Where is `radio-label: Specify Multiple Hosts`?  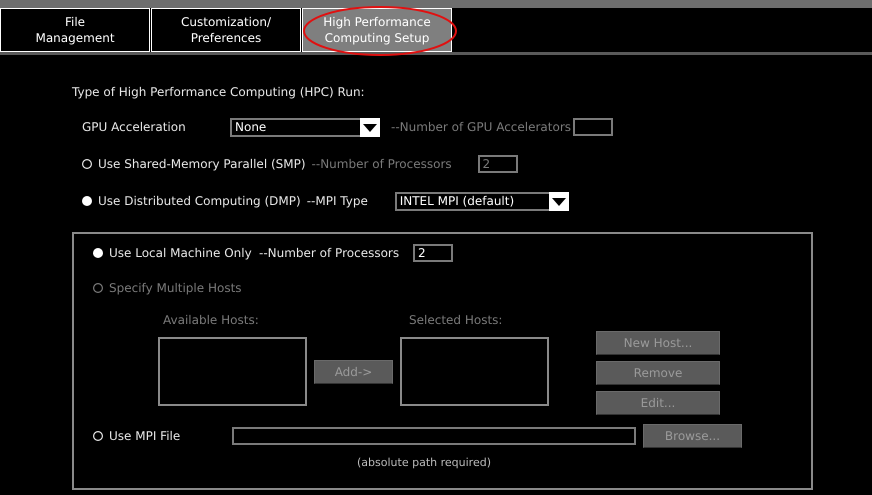 radio-label: Specify Multiple Hosts is located at coordinates (175, 288).